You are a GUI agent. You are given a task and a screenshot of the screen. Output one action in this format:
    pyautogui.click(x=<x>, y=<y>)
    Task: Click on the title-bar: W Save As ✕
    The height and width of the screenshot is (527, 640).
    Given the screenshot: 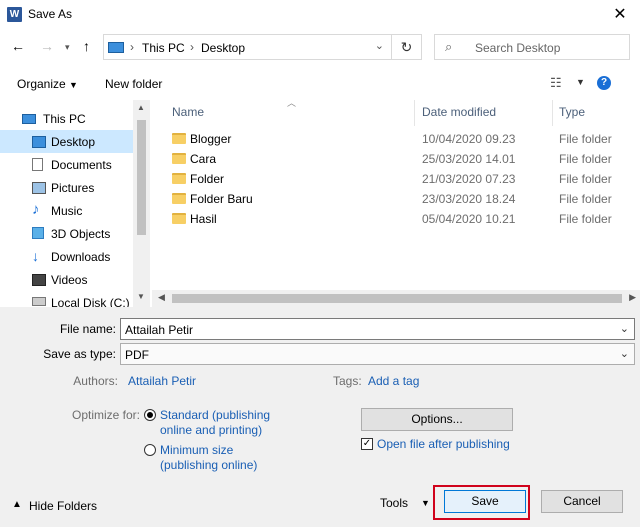 What is the action you would take?
    pyautogui.click(x=320, y=15)
    